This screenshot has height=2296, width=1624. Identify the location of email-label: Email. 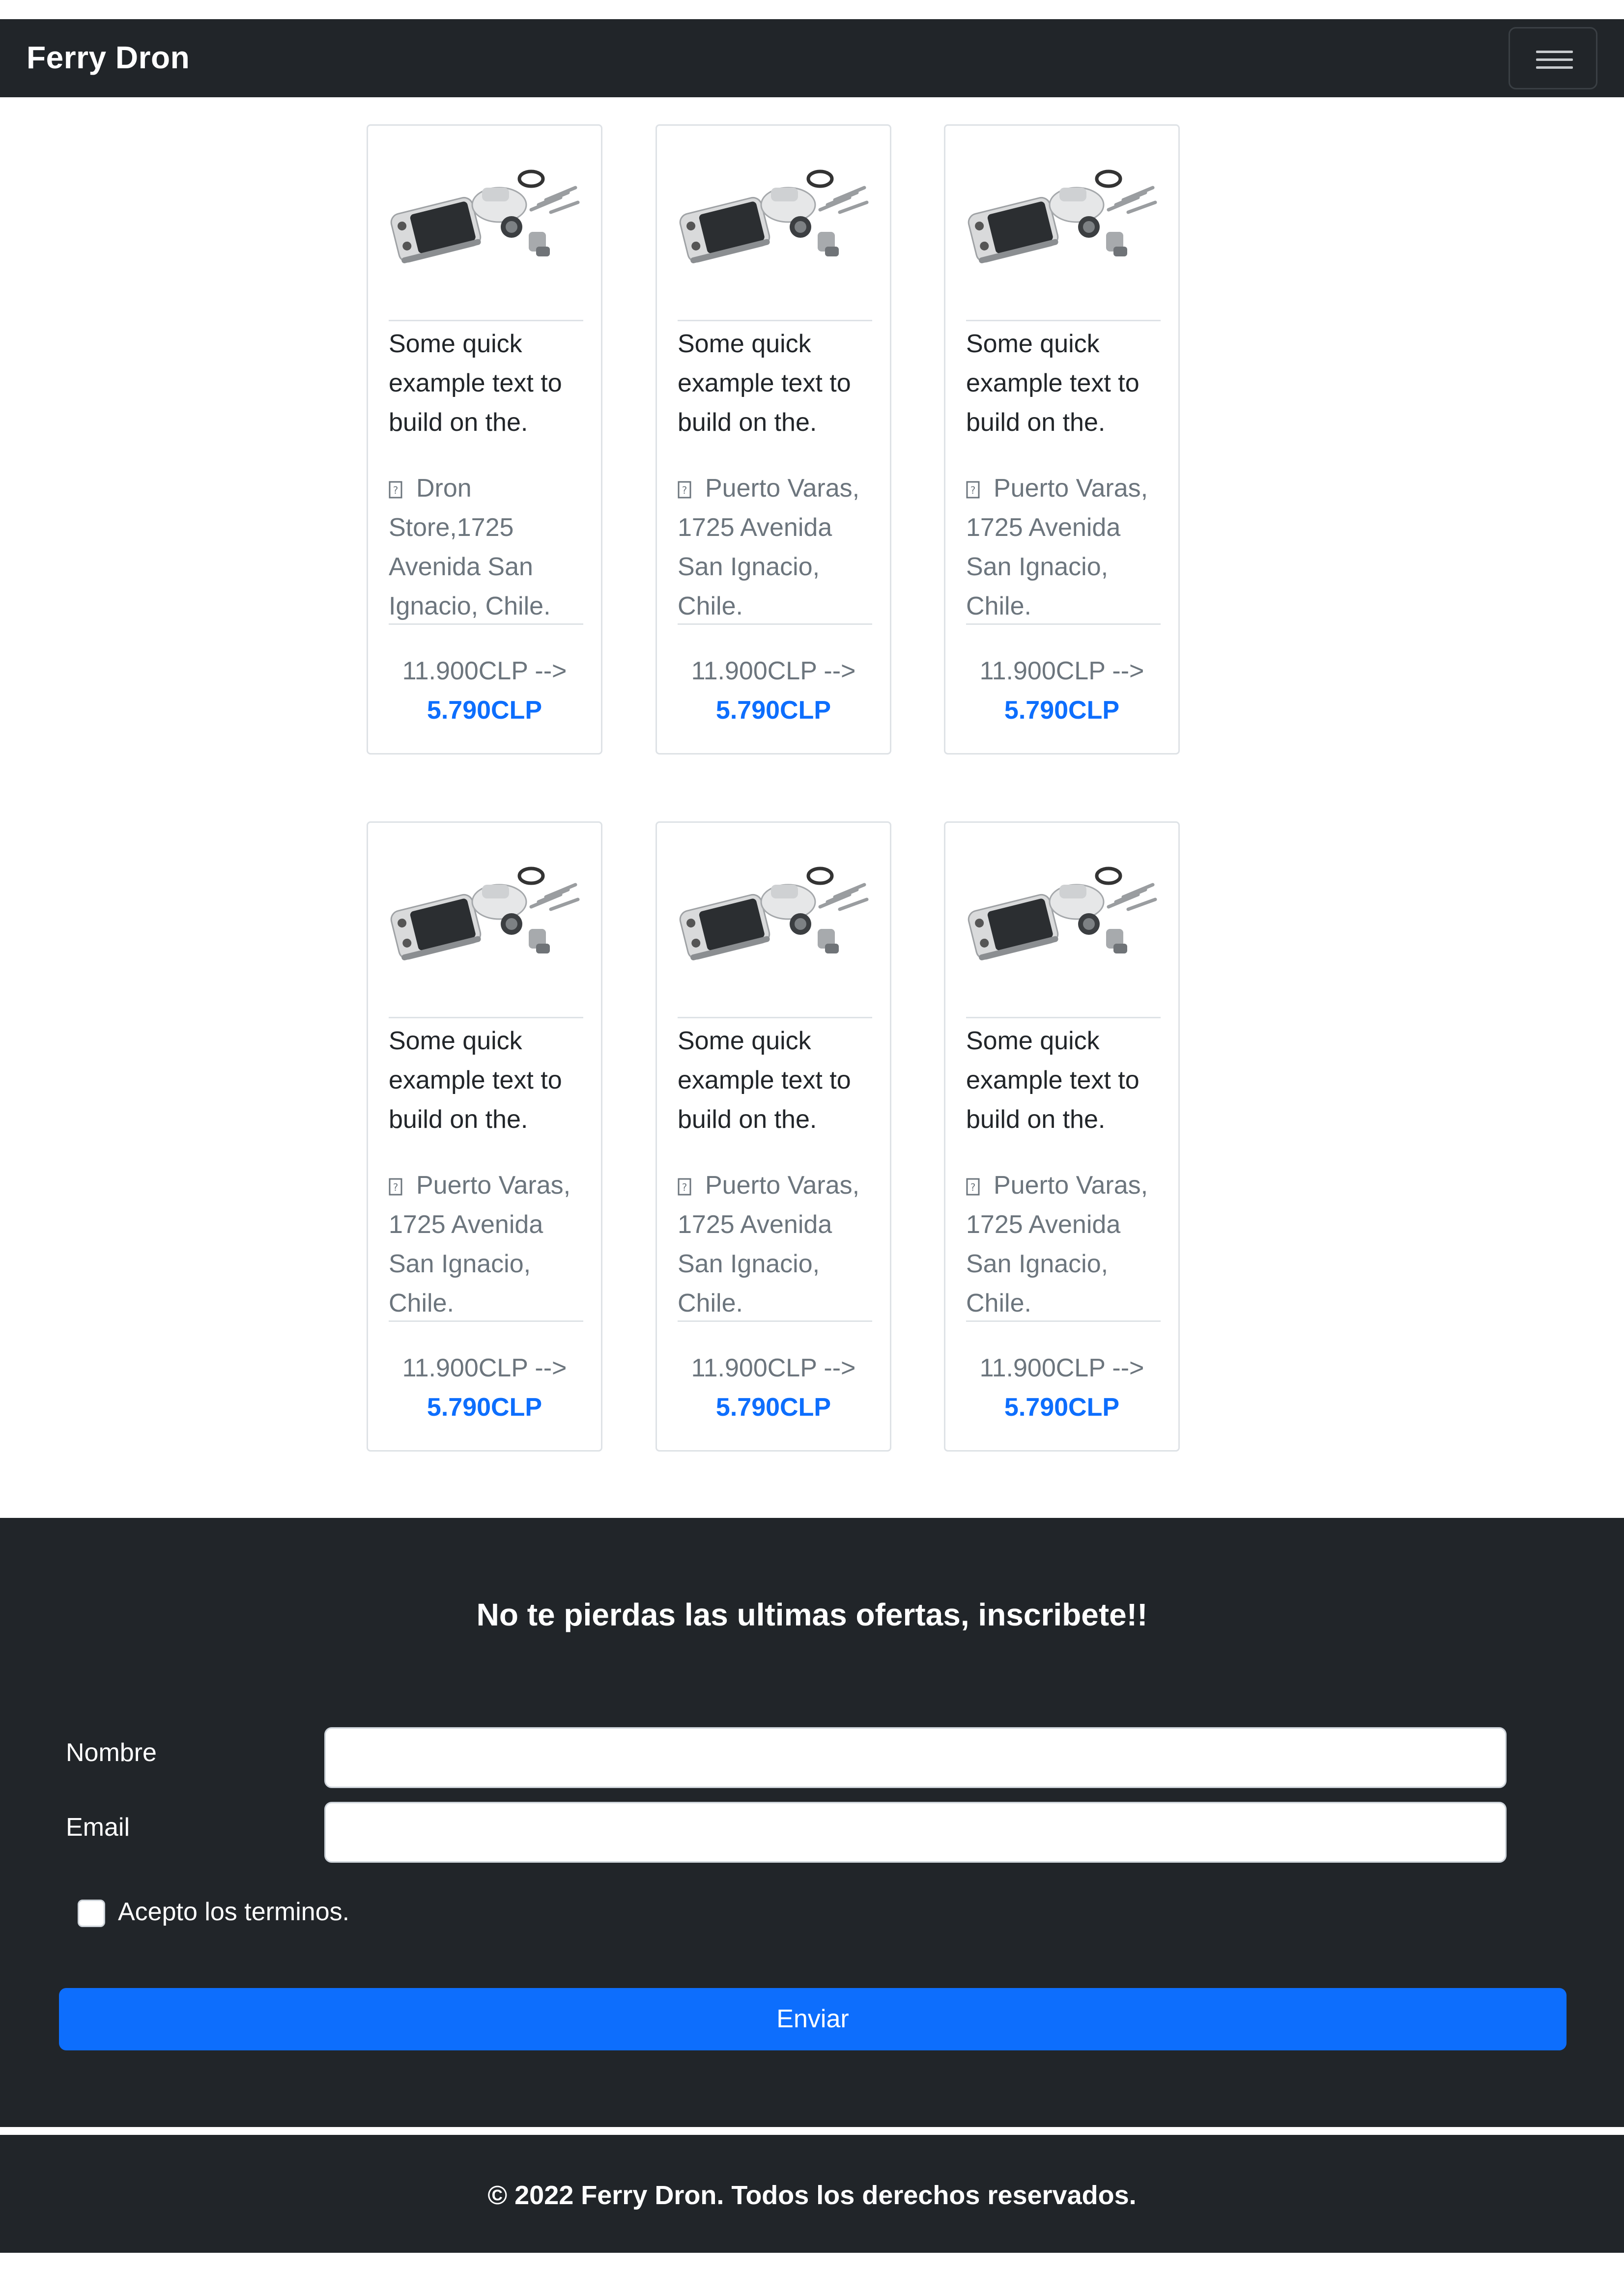
(98, 1827).